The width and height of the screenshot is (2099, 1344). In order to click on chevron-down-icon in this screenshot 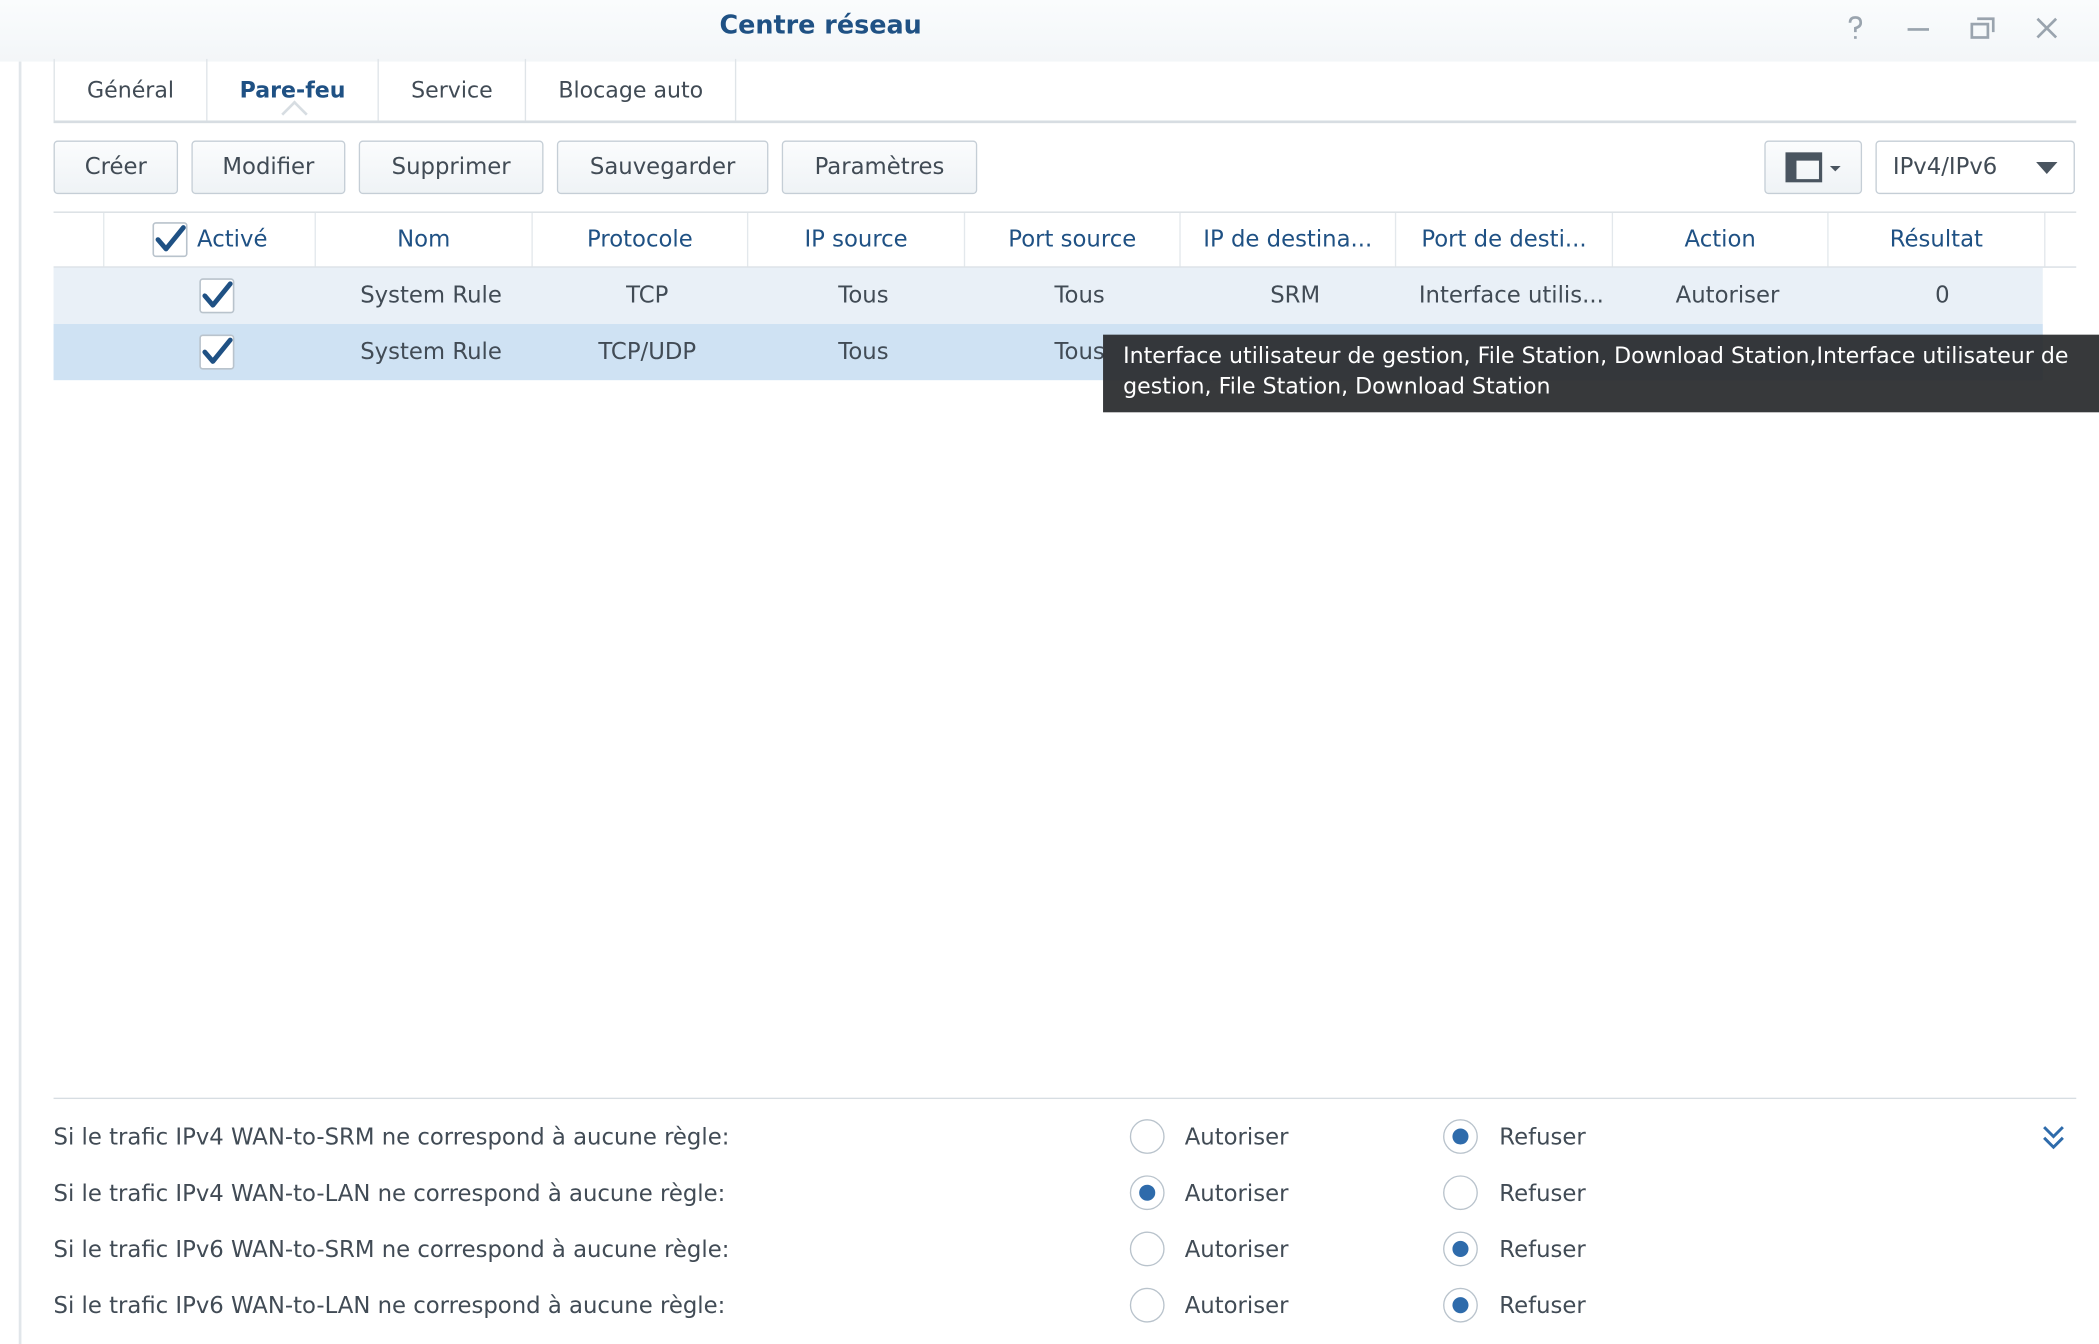, I will do `click(2047, 168)`.